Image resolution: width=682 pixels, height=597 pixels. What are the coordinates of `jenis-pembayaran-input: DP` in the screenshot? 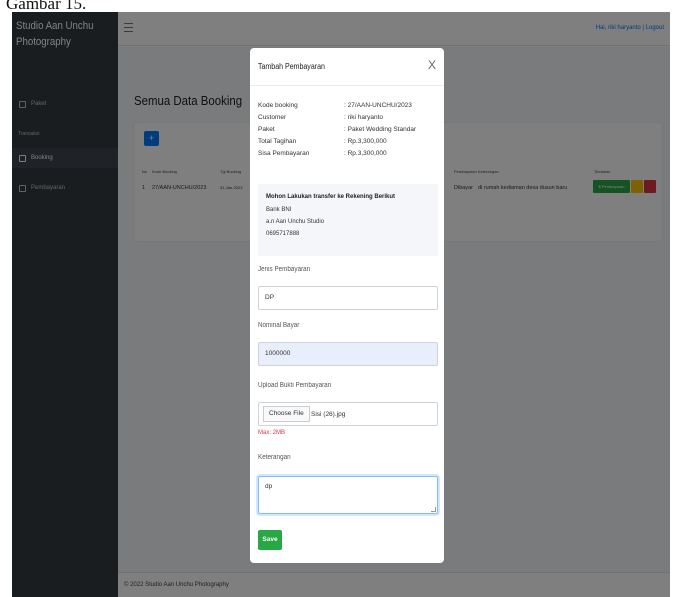 It's located at (348, 298).